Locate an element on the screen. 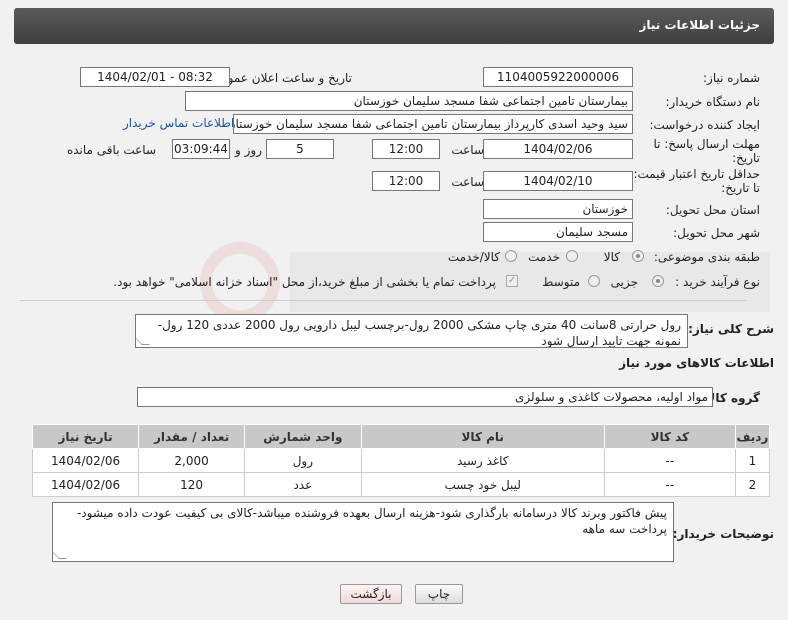  reply-time-label: ساعت is located at coordinates (467, 150).